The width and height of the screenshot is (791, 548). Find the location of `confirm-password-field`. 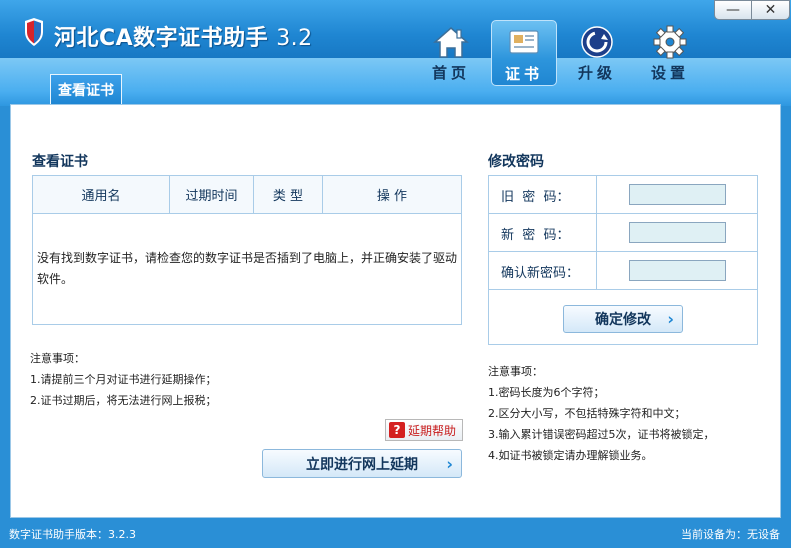

confirm-password-field is located at coordinates (677, 270).